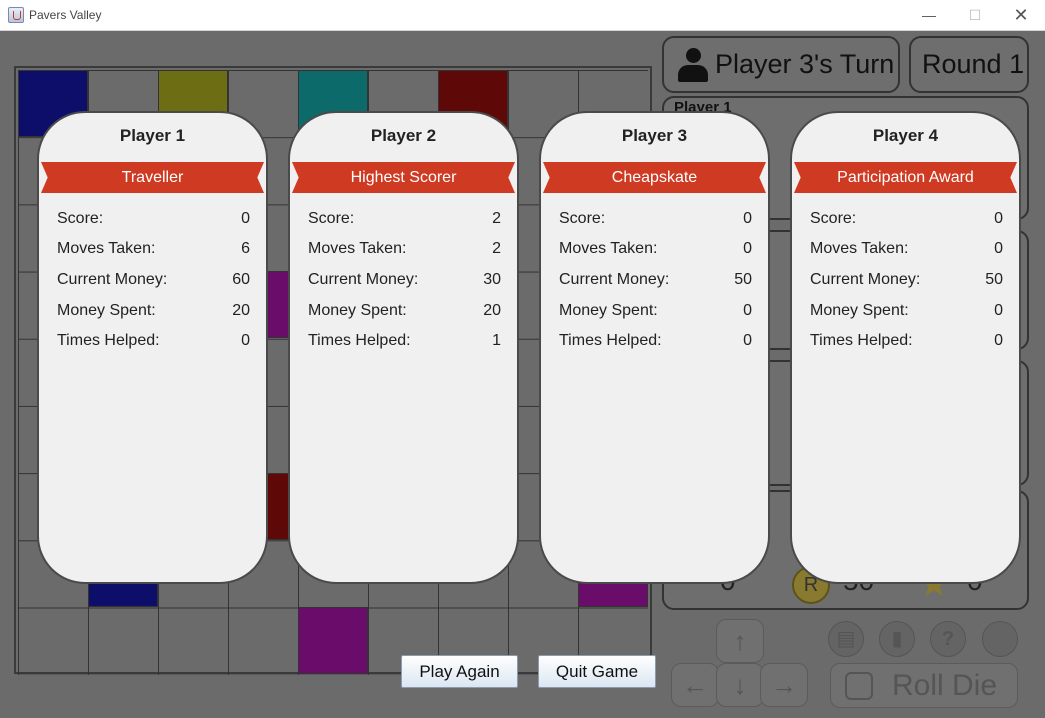 Image resolution: width=1045 pixels, height=718 pixels. Describe the element at coordinates (973, 64) in the screenshot. I see `round-label: Round 1` at that location.